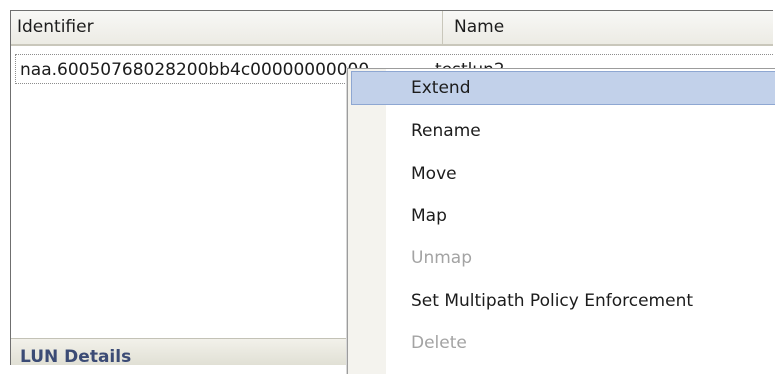  What do you see at coordinates (563, 131) in the screenshot?
I see `menu-item-rename: Rename` at bounding box center [563, 131].